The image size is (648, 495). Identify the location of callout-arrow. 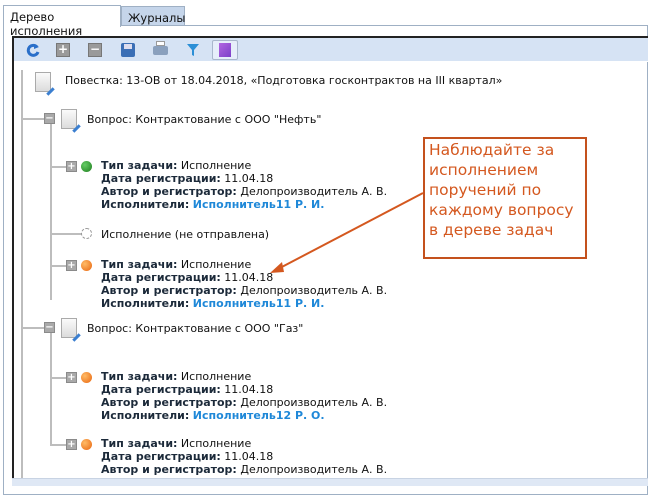
(347, 232).